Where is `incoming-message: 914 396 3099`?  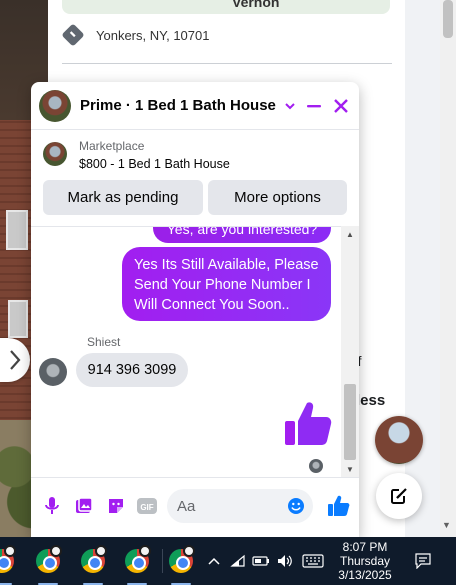 incoming-message: 914 396 3099 is located at coordinates (132, 370).